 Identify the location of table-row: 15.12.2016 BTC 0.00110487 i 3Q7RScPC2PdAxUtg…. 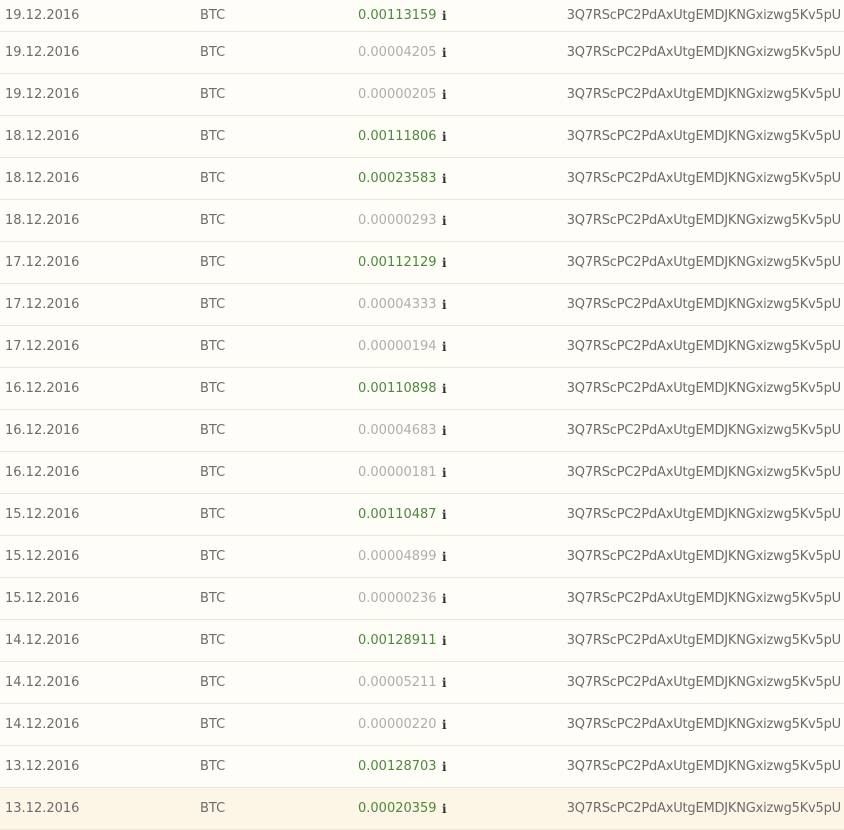
(422, 515).